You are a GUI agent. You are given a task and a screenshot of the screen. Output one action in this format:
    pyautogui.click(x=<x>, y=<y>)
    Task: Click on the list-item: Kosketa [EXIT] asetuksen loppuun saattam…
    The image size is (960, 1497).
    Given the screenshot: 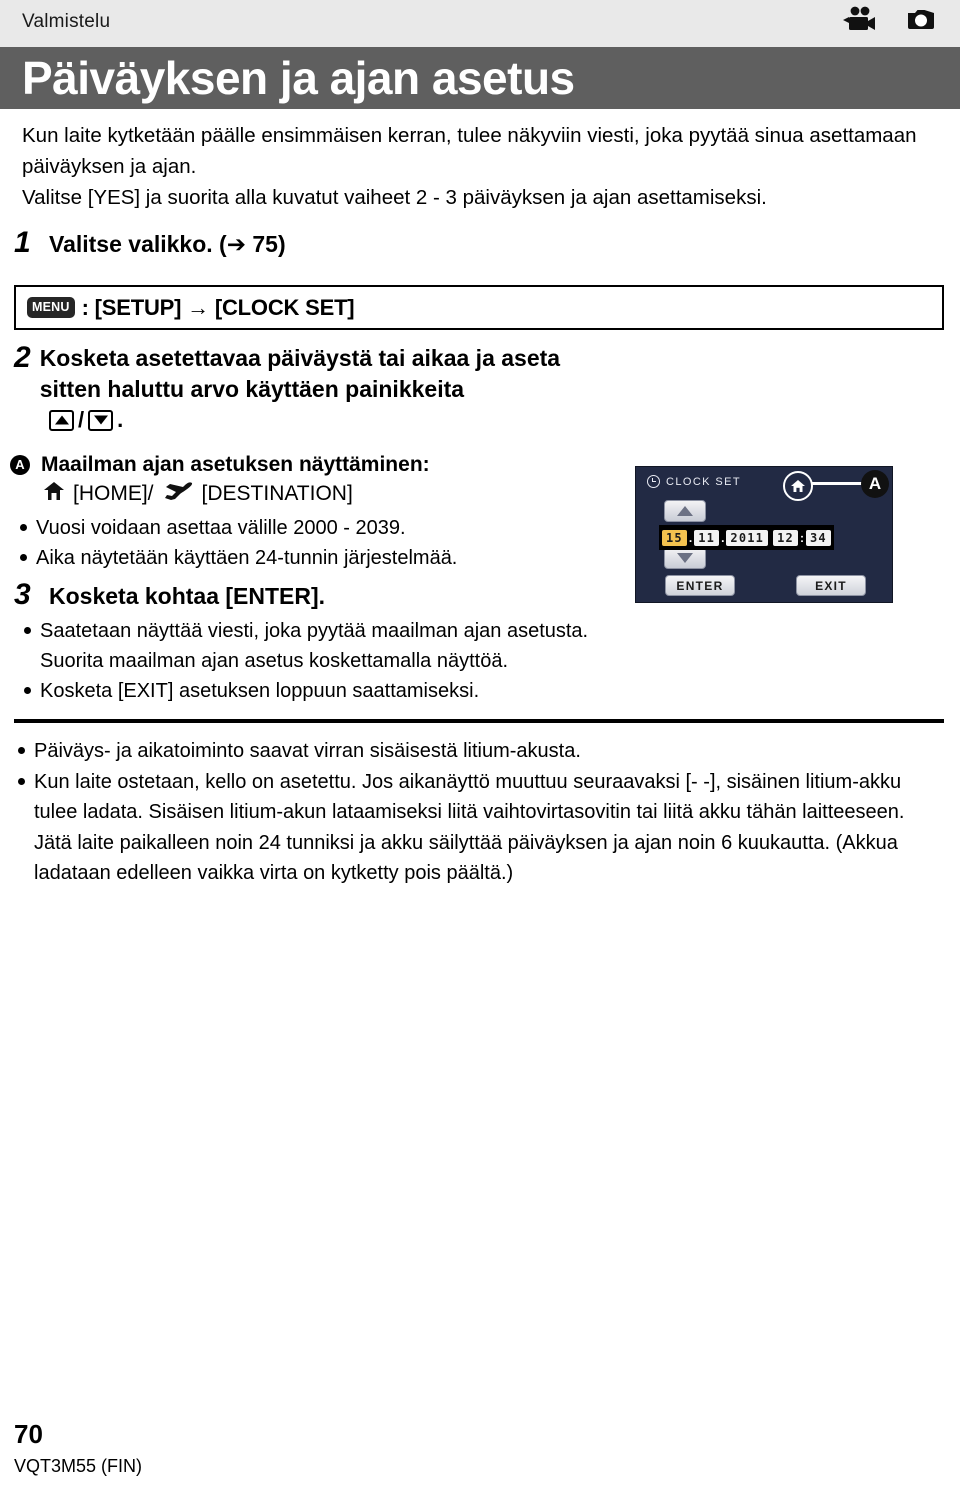 What is the action you would take?
    pyautogui.click(x=324, y=691)
    